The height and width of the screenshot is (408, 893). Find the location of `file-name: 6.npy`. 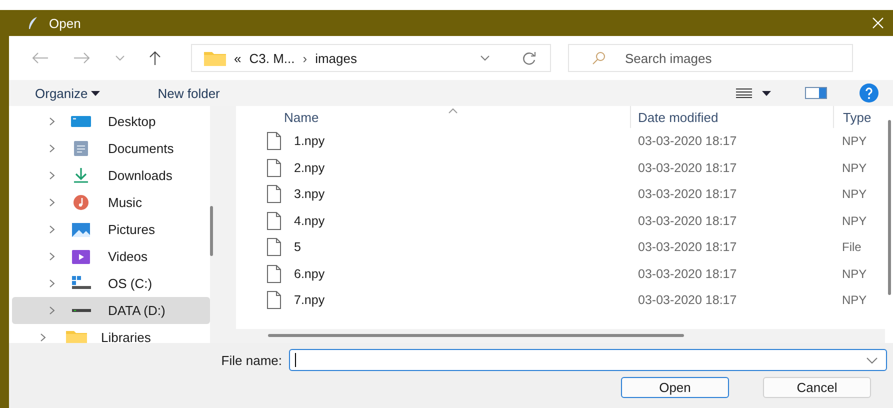

file-name: 6.npy is located at coordinates (309, 273).